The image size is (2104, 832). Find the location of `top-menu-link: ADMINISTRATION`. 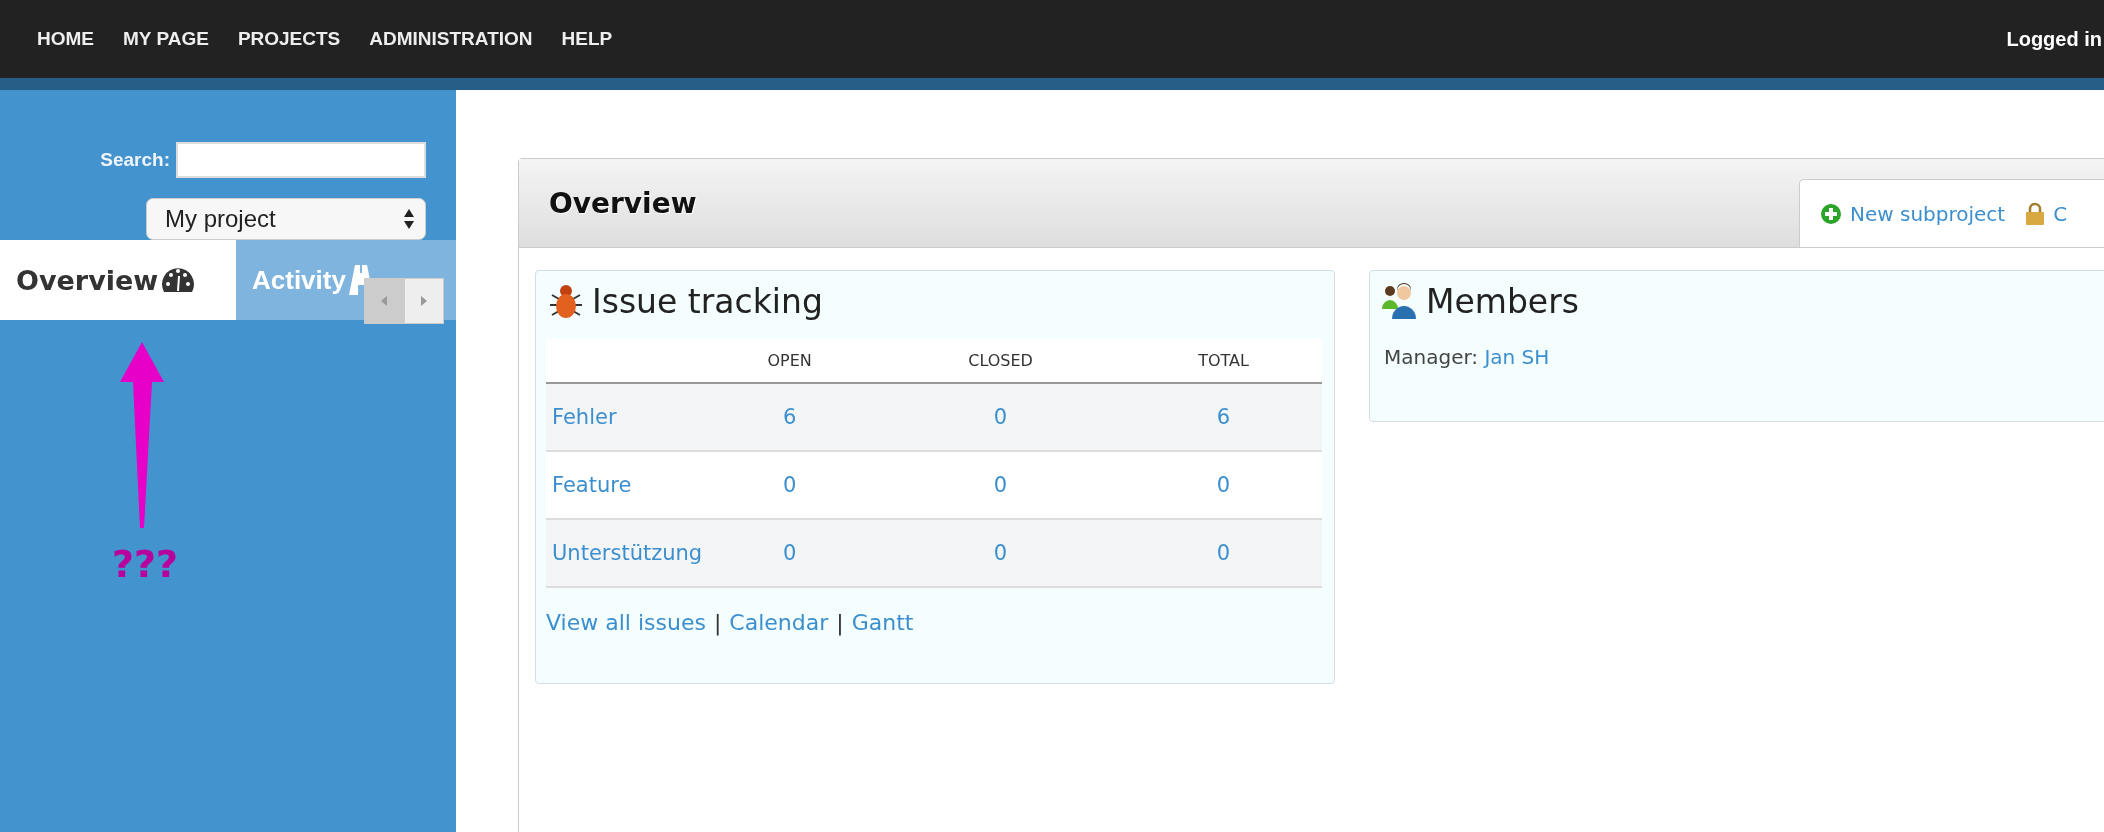

top-menu-link: ADMINISTRATION is located at coordinates (451, 39).